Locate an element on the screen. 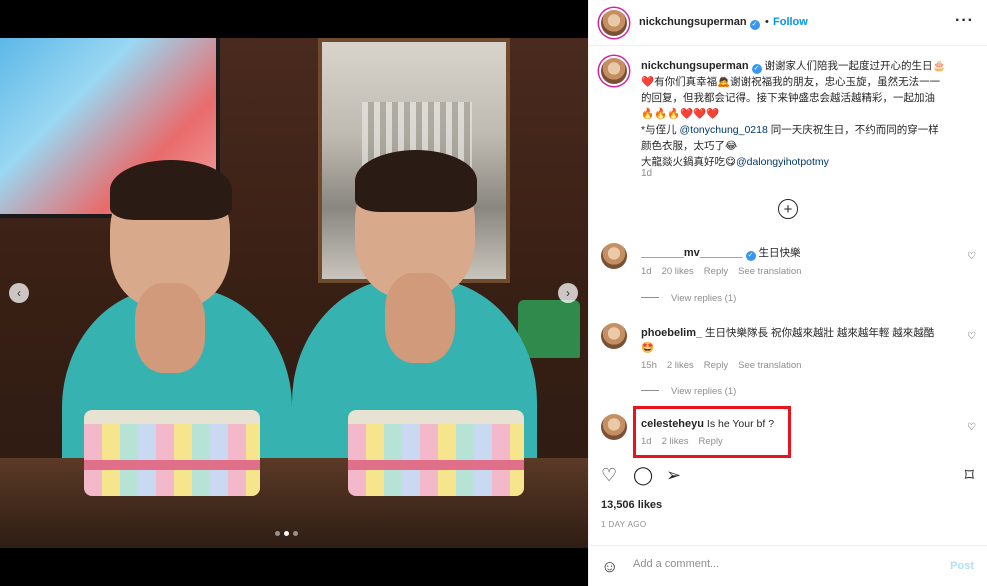 This screenshot has height=586, width=987. like-count: 13,506 likes is located at coordinates (631, 505).